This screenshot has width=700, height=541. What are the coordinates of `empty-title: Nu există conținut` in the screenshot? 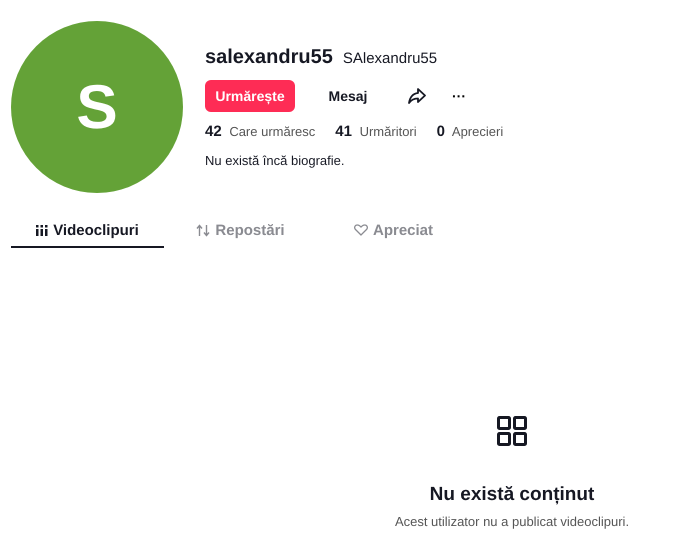 It's located at (512, 495).